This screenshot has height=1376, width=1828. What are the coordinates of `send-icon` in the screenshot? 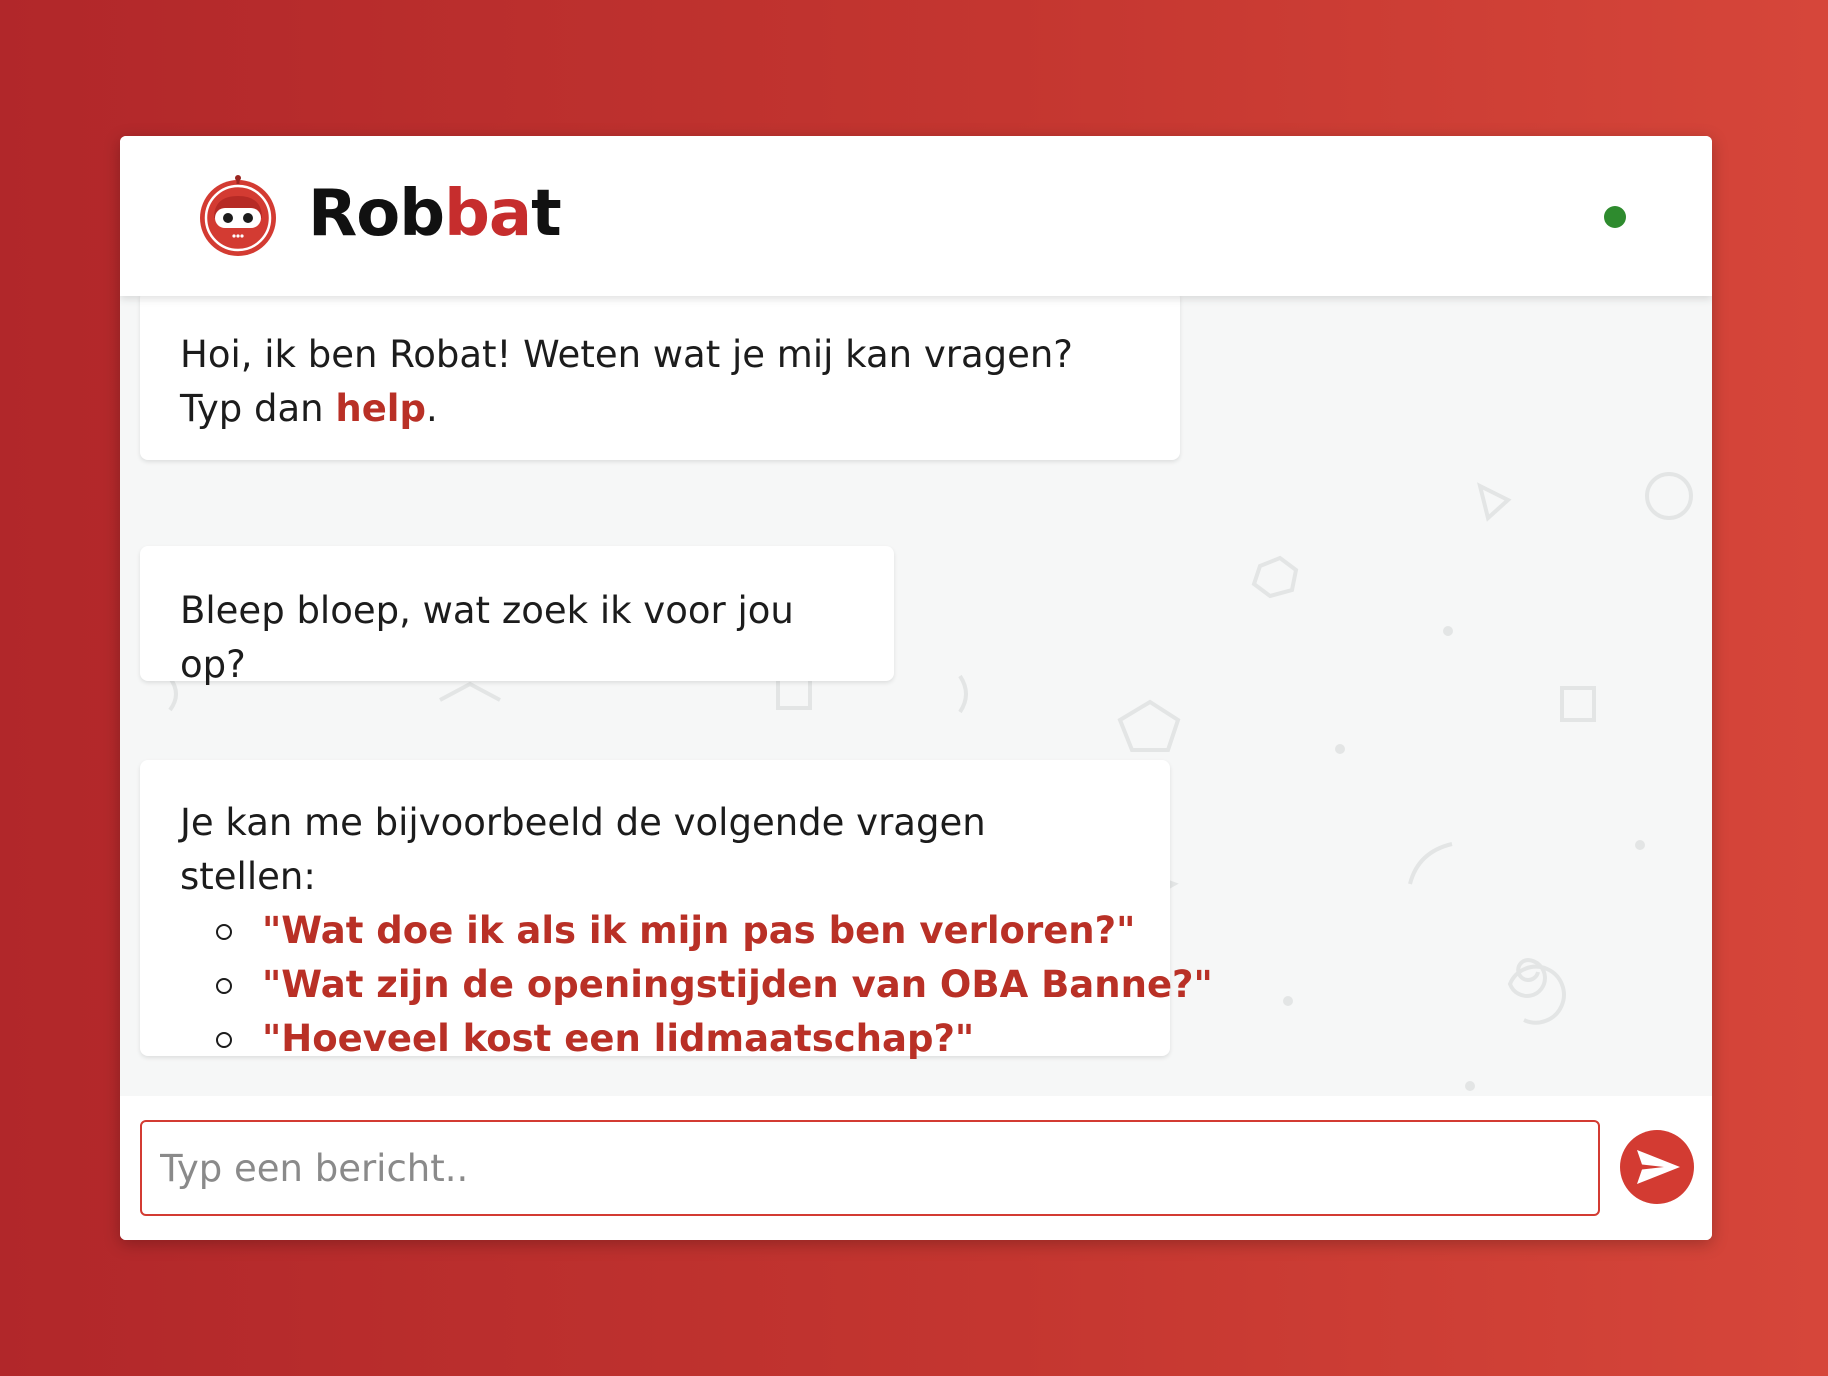 It's located at (1658, 1167).